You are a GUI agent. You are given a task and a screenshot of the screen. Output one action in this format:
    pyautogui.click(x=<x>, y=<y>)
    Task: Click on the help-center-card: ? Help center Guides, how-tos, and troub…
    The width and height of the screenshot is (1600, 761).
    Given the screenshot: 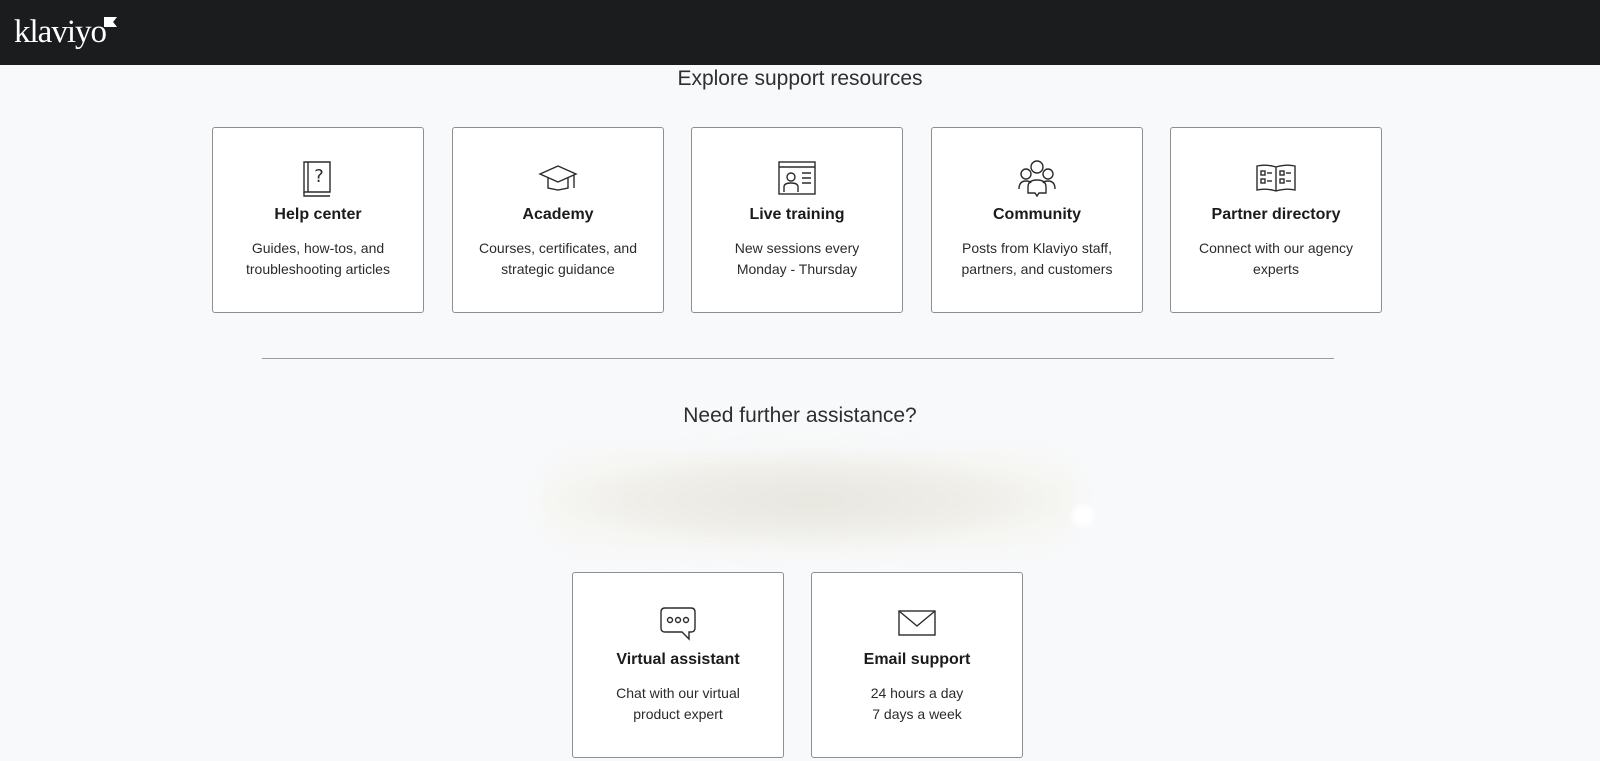 What is the action you would take?
    pyautogui.click(x=318, y=220)
    